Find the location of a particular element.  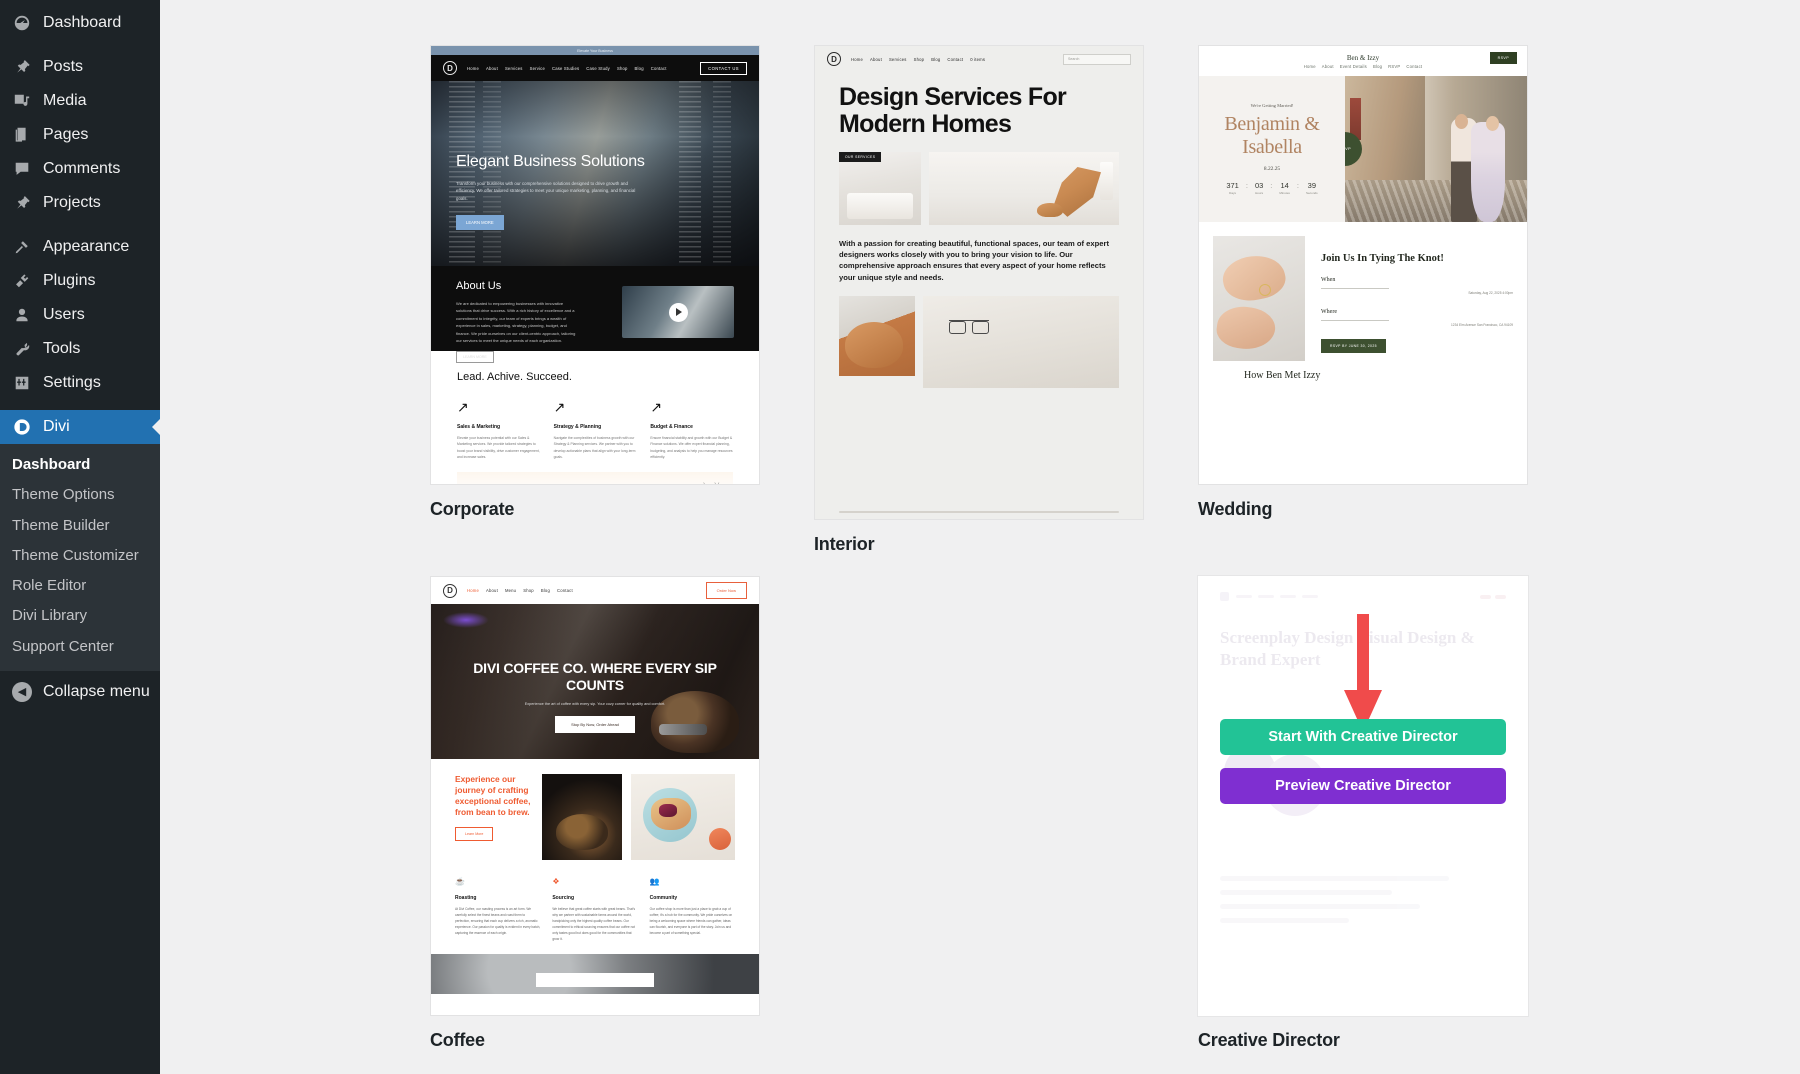

wedding-rsvp-button: RSVP BY JUNE 30, 2025 is located at coordinates (1353, 346).